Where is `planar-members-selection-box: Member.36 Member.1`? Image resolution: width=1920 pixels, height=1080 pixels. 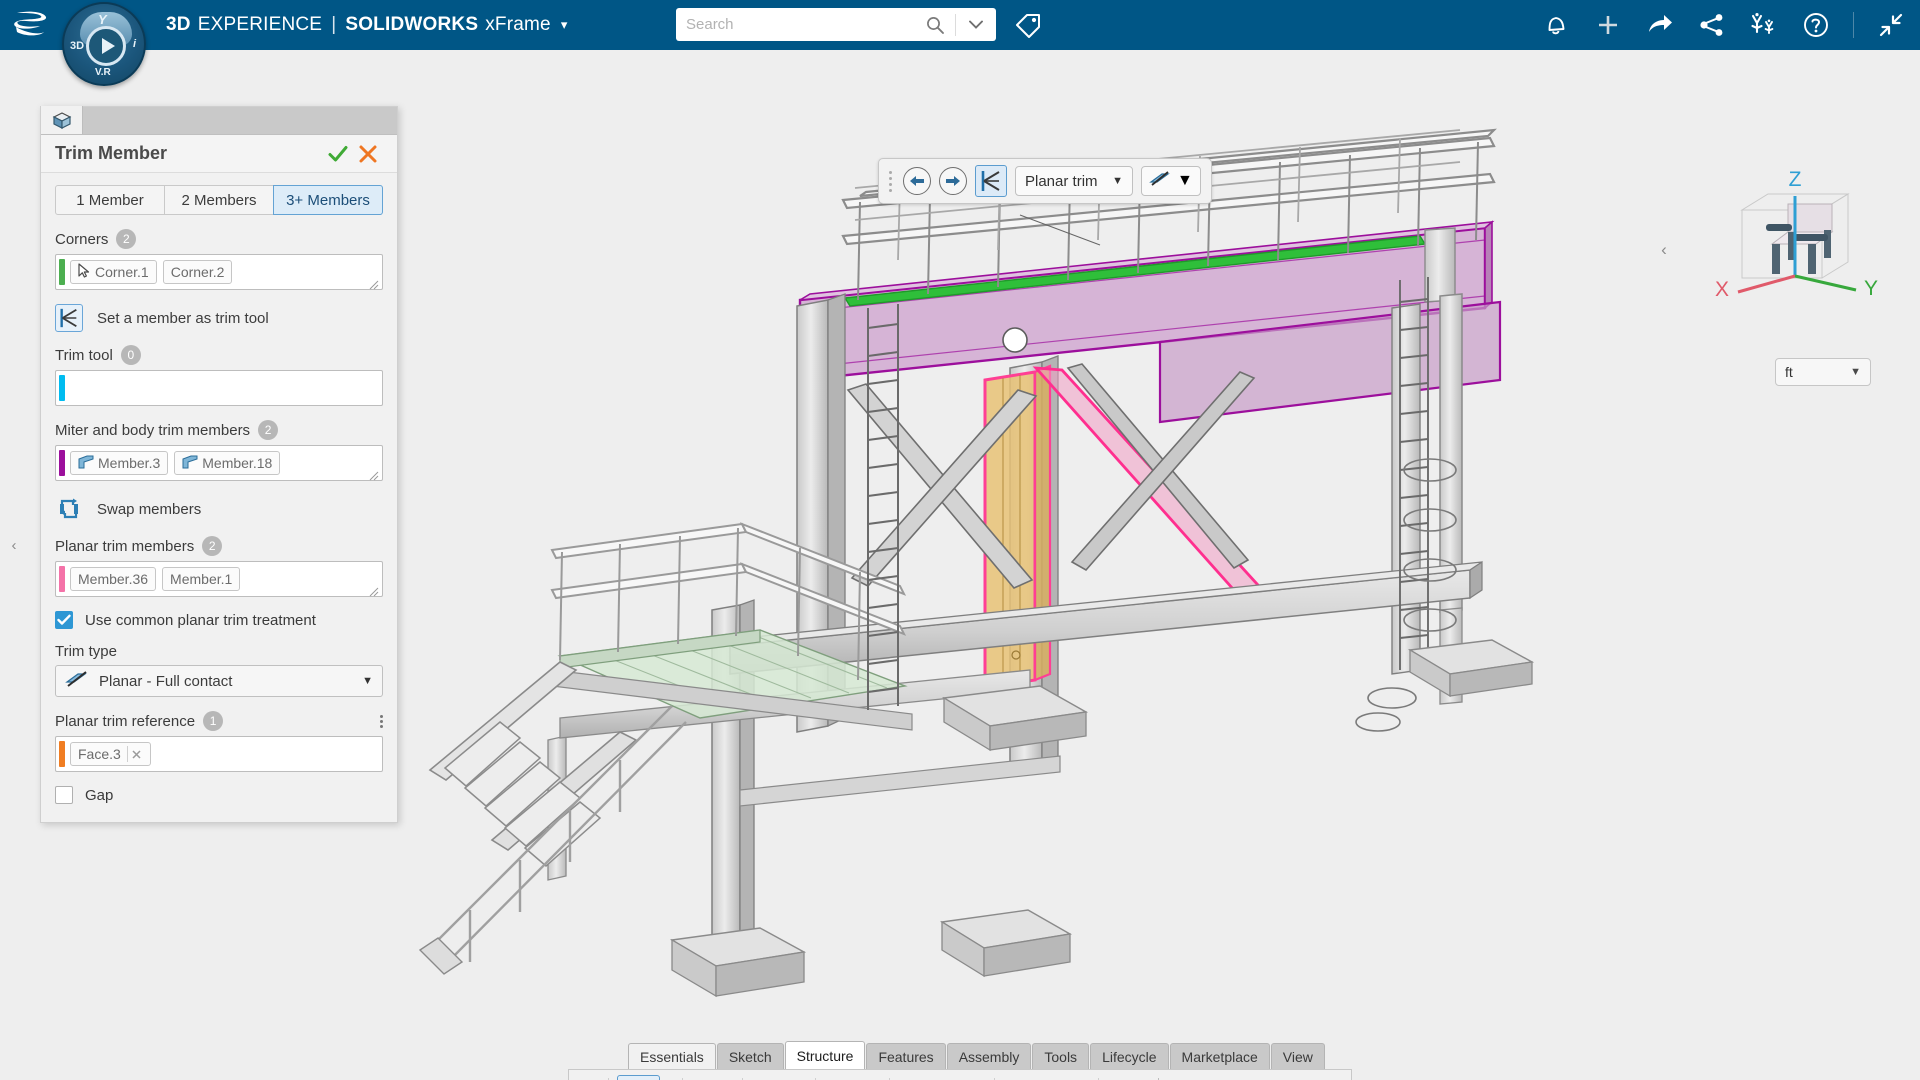 planar-members-selection-box: Member.36 Member.1 is located at coordinates (219, 579).